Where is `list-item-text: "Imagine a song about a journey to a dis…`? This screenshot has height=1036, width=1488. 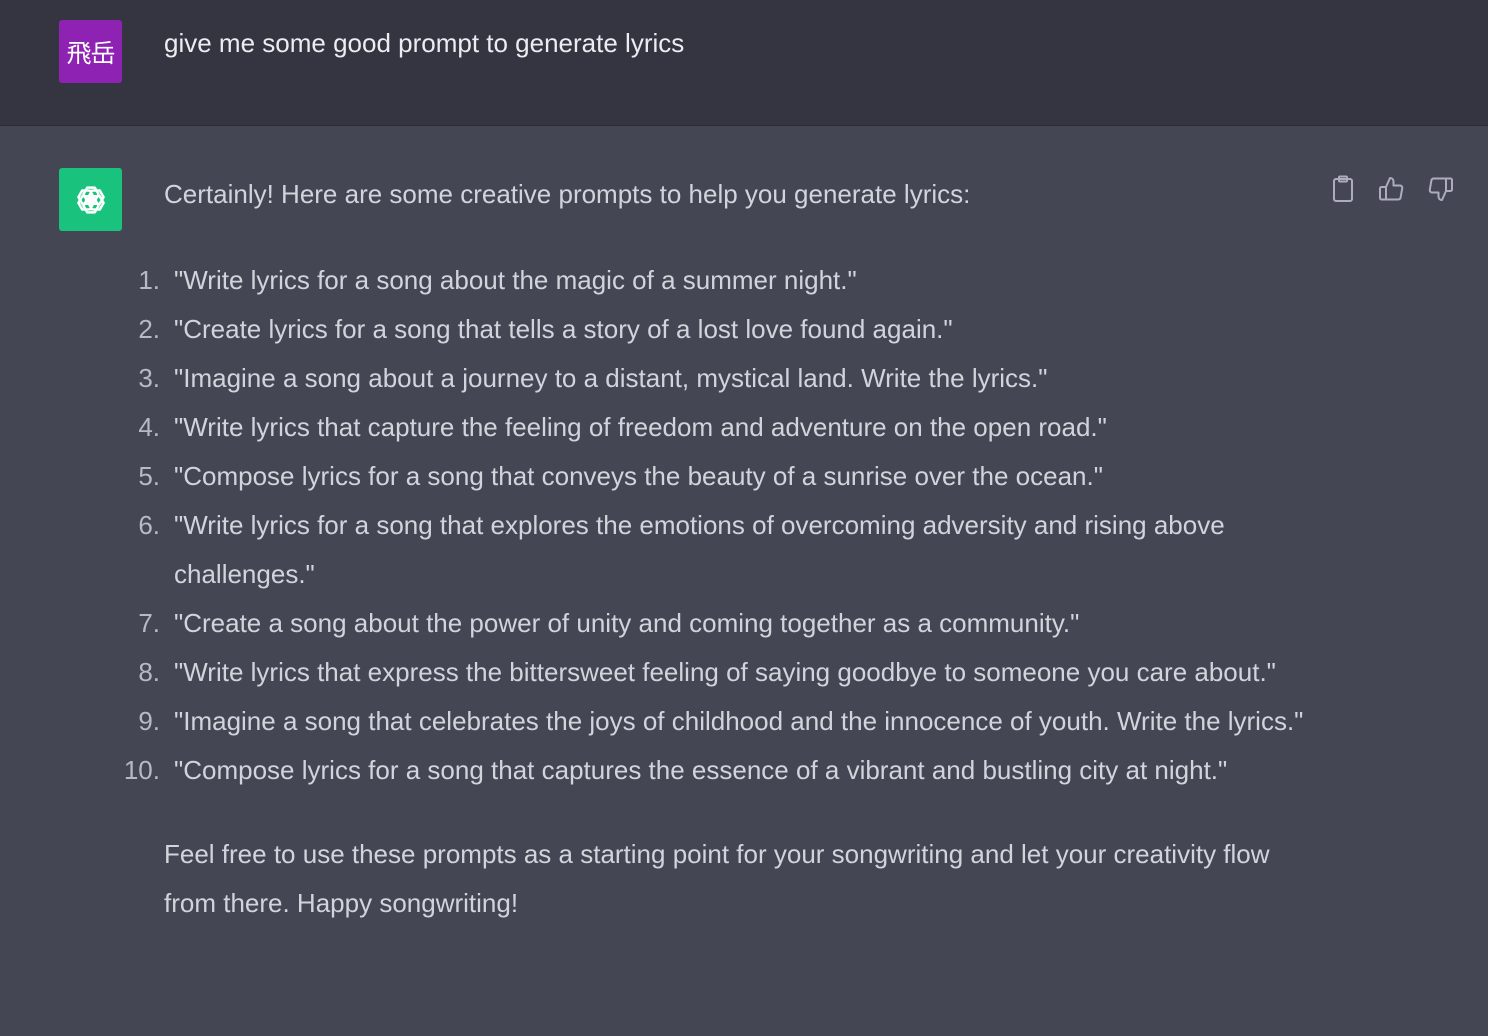 list-item-text: "Imagine a song about a journey to a dis… is located at coordinates (611, 378).